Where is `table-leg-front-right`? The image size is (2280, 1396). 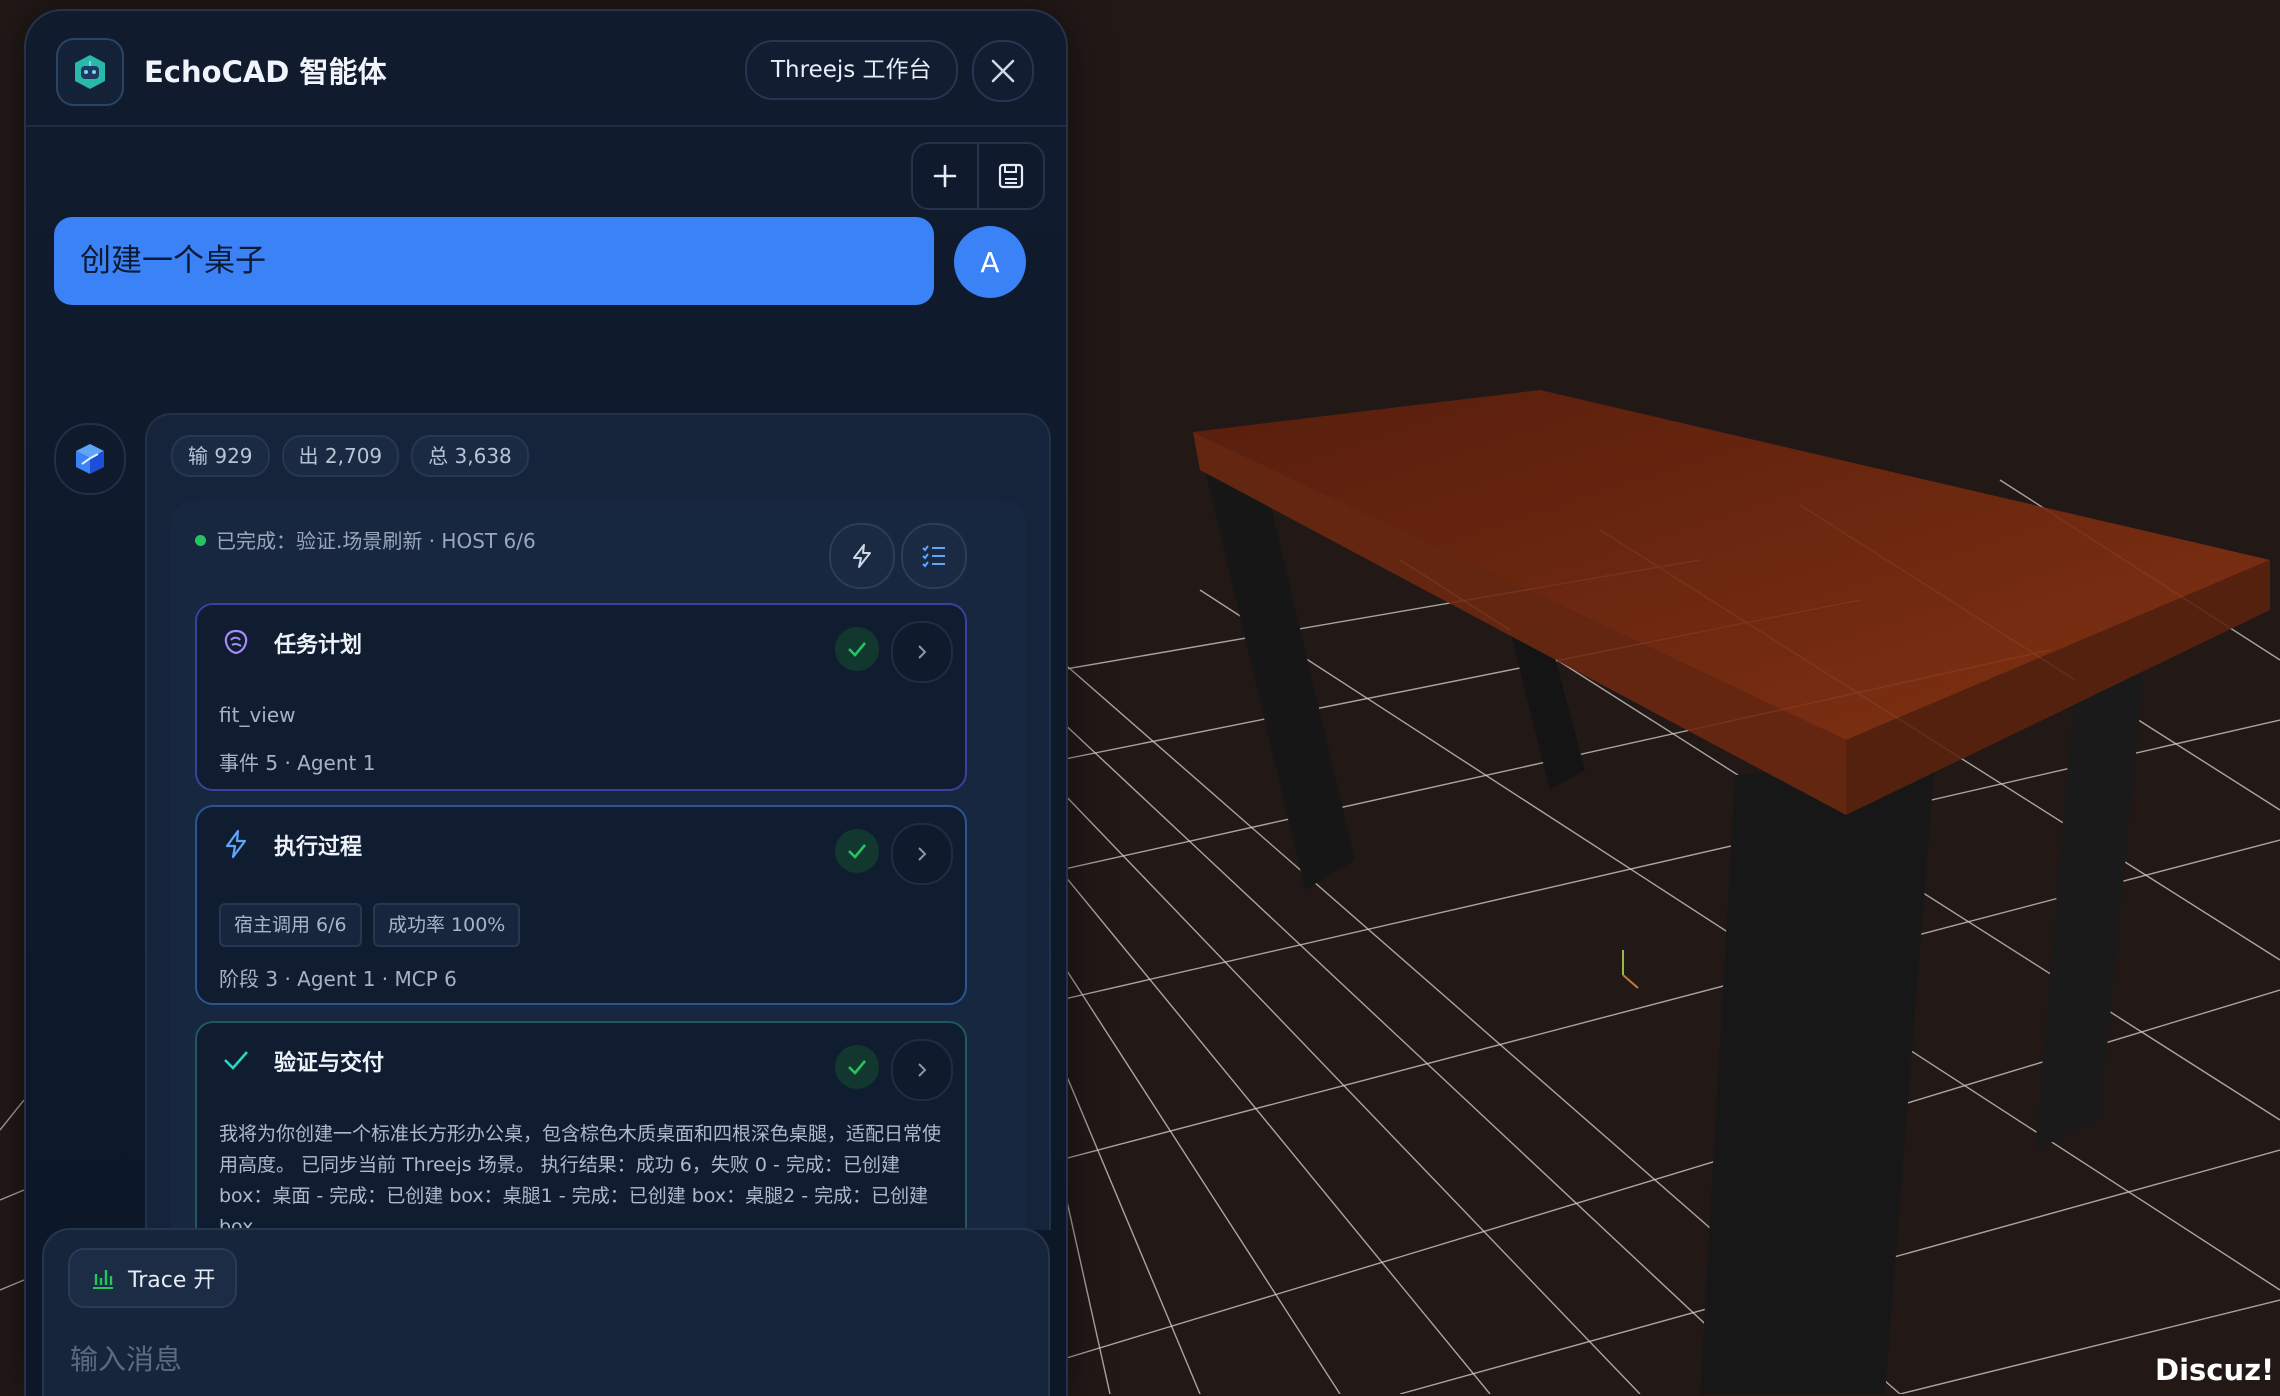
table-leg-front-right is located at coordinates (1817, 1077).